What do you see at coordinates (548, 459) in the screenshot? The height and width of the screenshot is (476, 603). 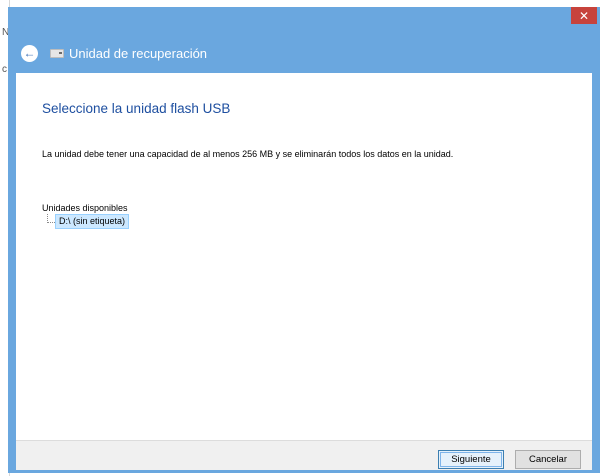 I see `cancel-button: Cancelar` at bounding box center [548, 459].